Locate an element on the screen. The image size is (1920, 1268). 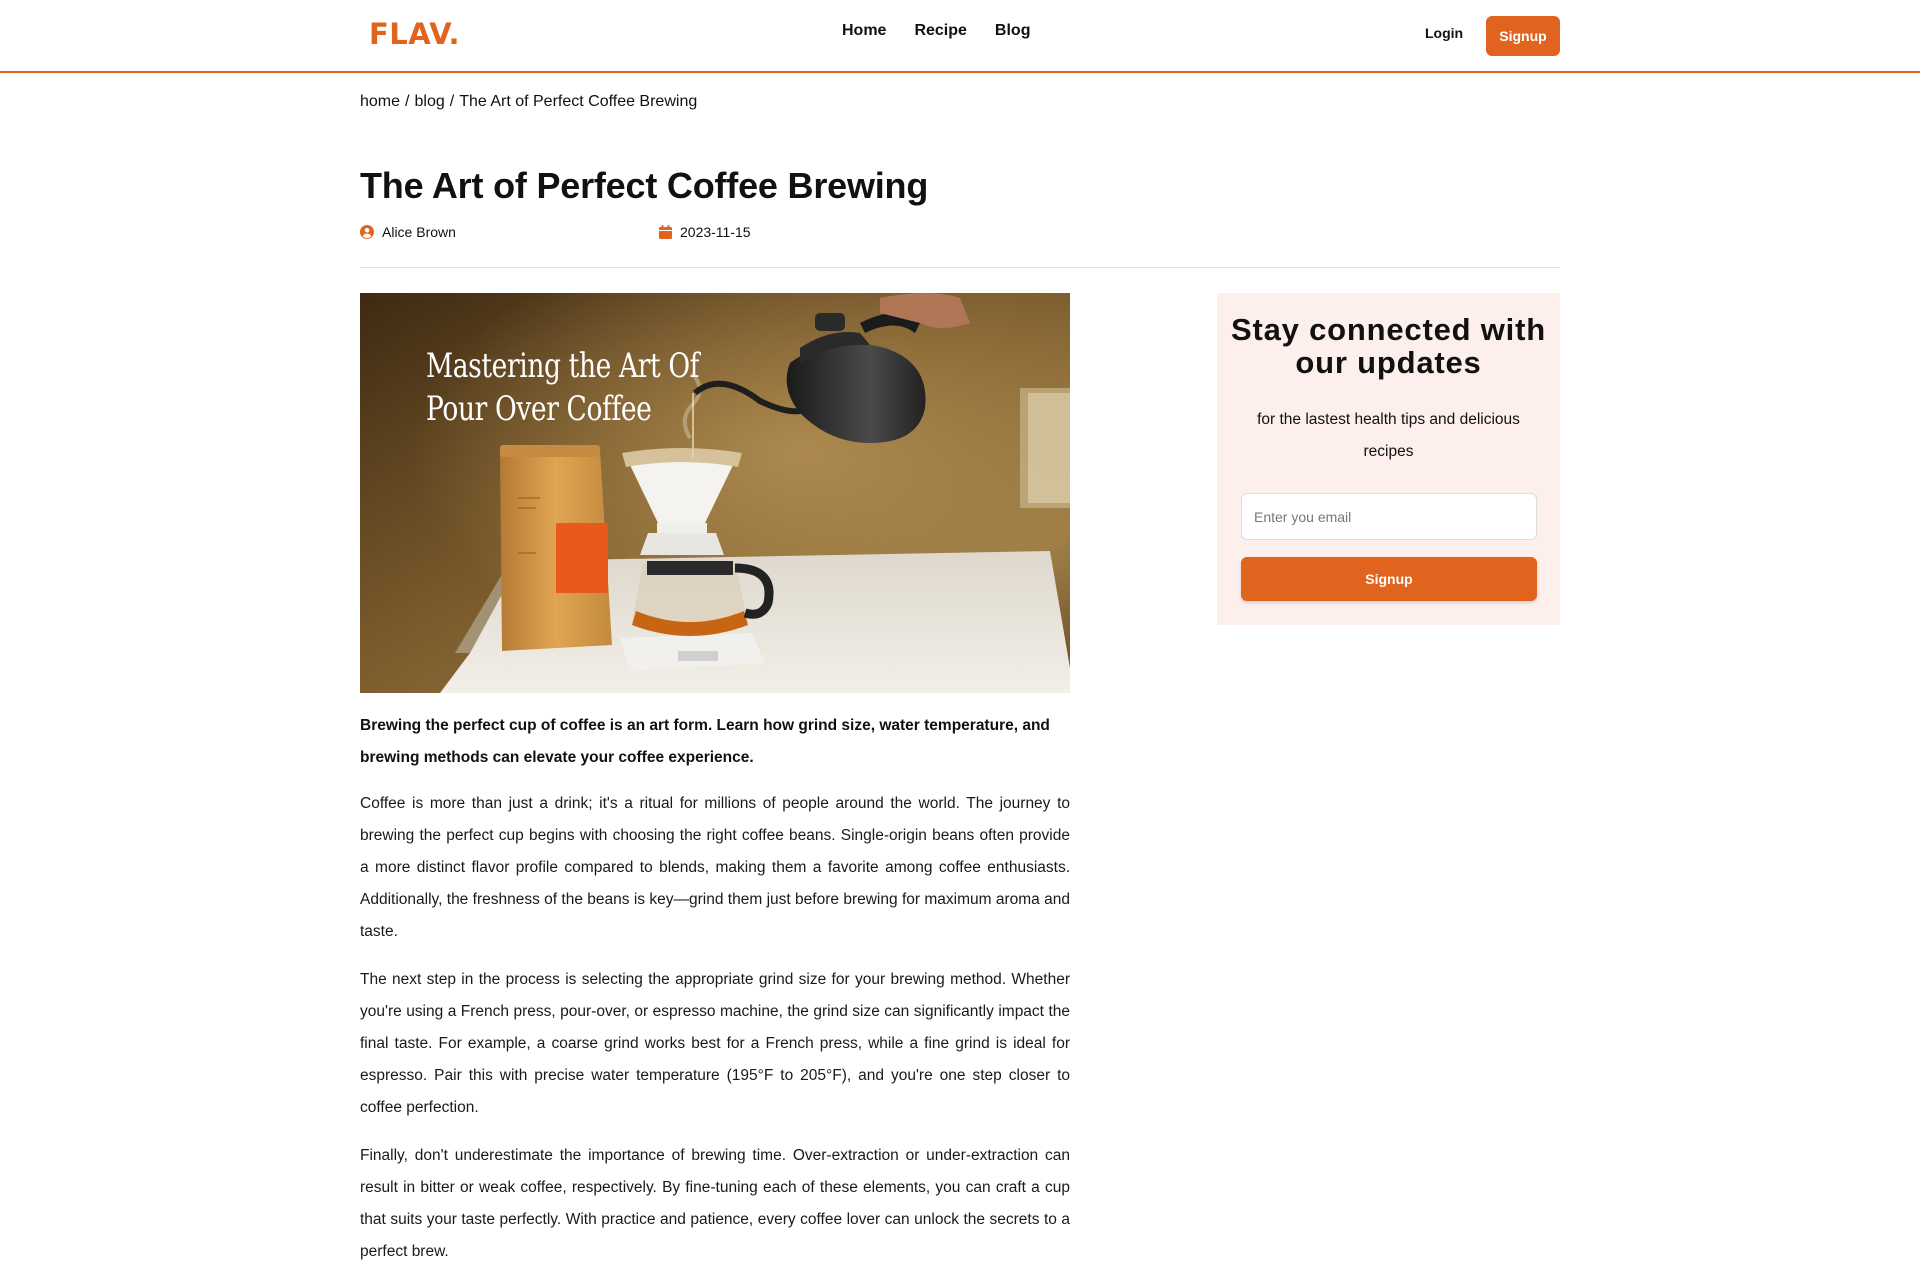
calendar-icon is located at coordinates (665, 232).